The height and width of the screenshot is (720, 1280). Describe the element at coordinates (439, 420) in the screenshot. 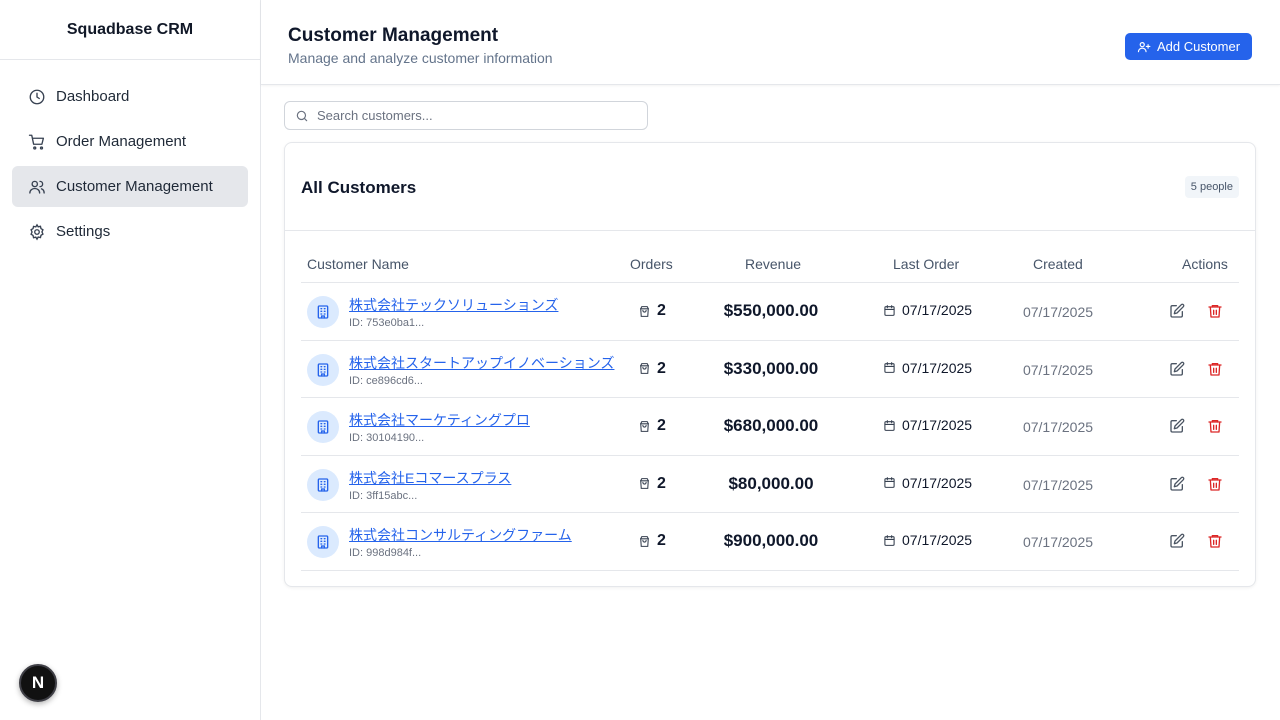

I see `customer-name-link: 株式会社マーケティングプロ` at that location.